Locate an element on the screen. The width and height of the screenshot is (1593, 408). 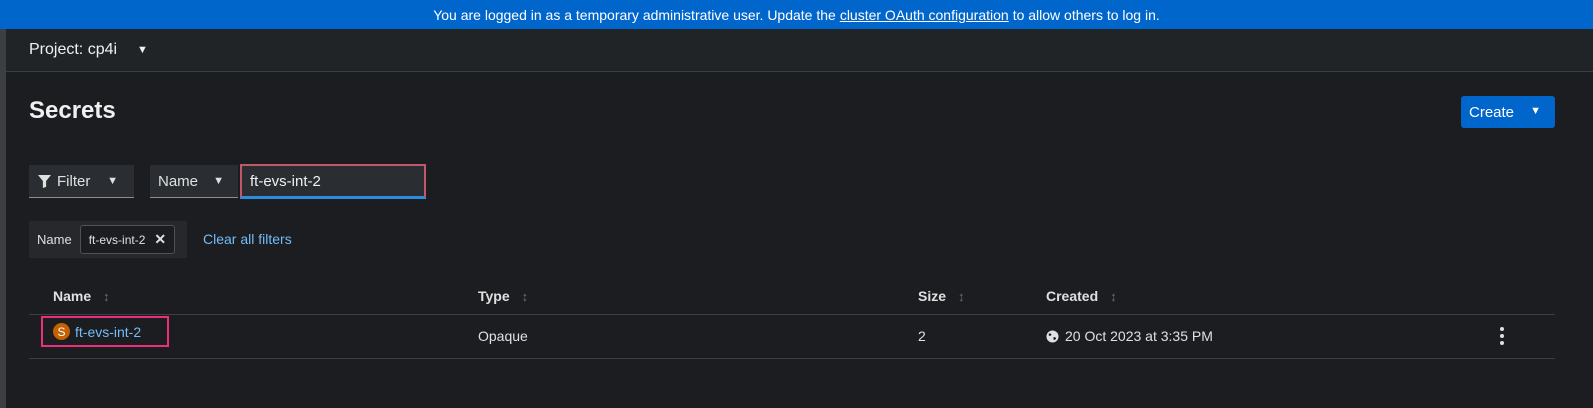
filter-attribute-select: Name ▼ is located at coordinates (194, 181).